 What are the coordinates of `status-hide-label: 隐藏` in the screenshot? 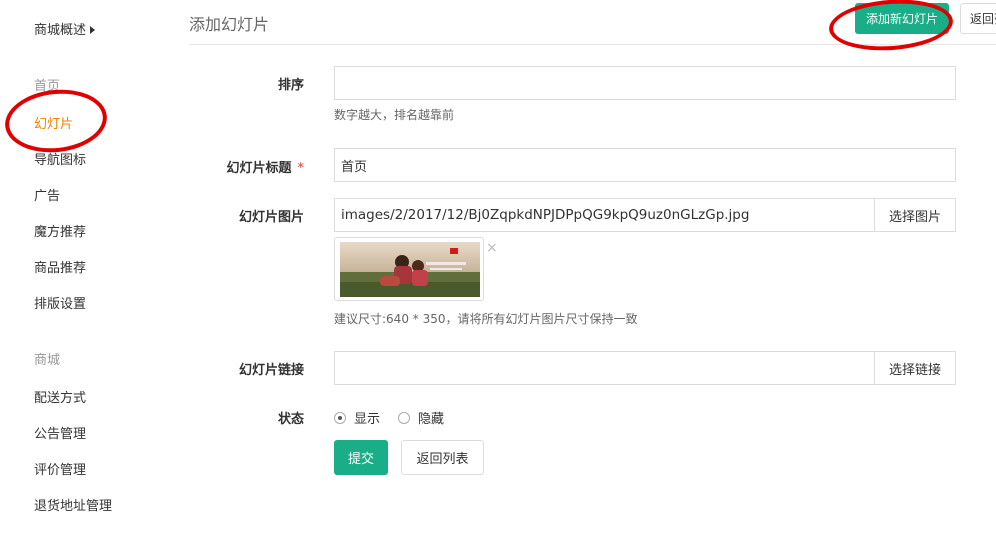 It's located at (431, 419).